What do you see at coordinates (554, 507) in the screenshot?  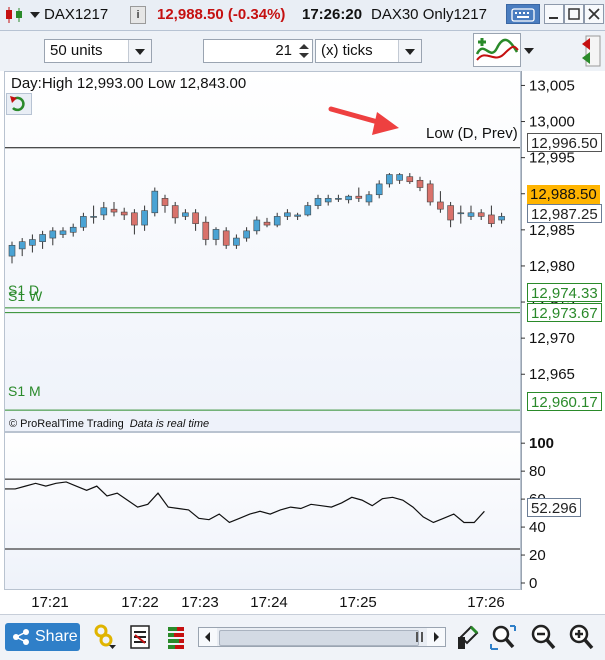 I see `tag-oscillator-value: 52.296` at bounding box center [554, 507].